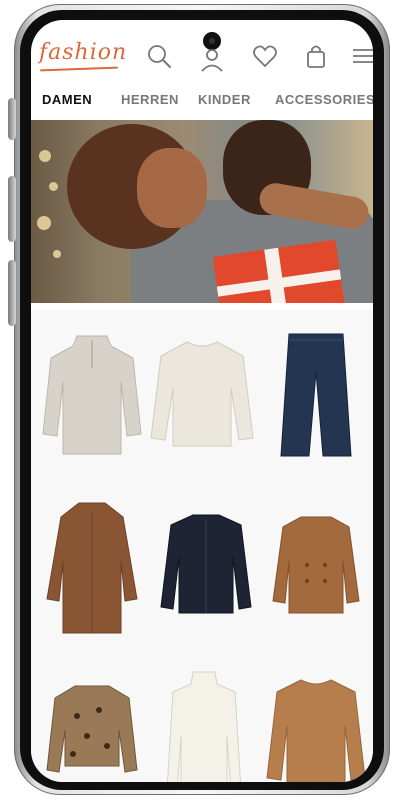 This screenshot has width=401, height=801. What do you see at coordinates (324, 99) in the screenshot?
I see `tab-accessories: ACCESSORIES` at bounding box center [324, 99].